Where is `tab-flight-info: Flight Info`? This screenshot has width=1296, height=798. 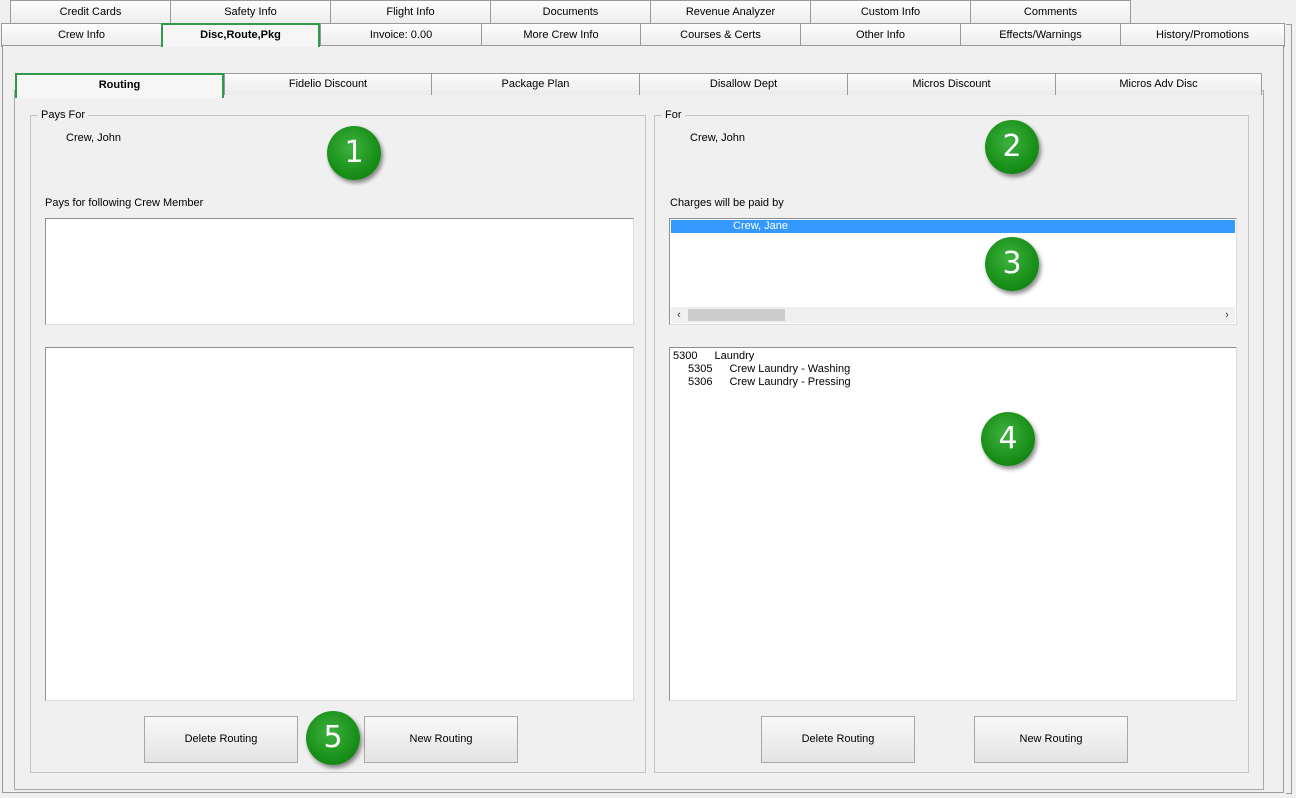 tab-flight-info: Flight Info is located at coordinates (410, 12).